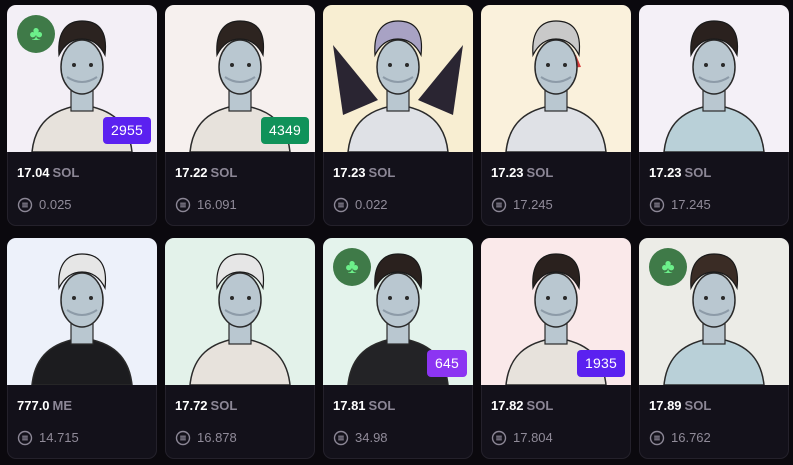 The height and width of the screenshot is (465, 793). I want to click on listing-card: ♣ 645 17.81 SOL 34.98, so click(398, 348).